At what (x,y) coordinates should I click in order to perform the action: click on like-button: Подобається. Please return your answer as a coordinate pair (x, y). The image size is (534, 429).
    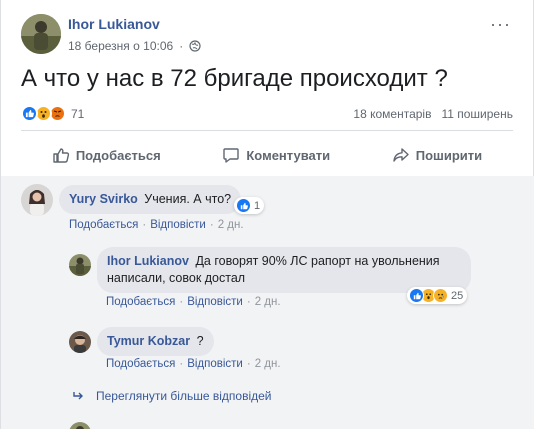
    Looking at the image, I should click on (106, 155).